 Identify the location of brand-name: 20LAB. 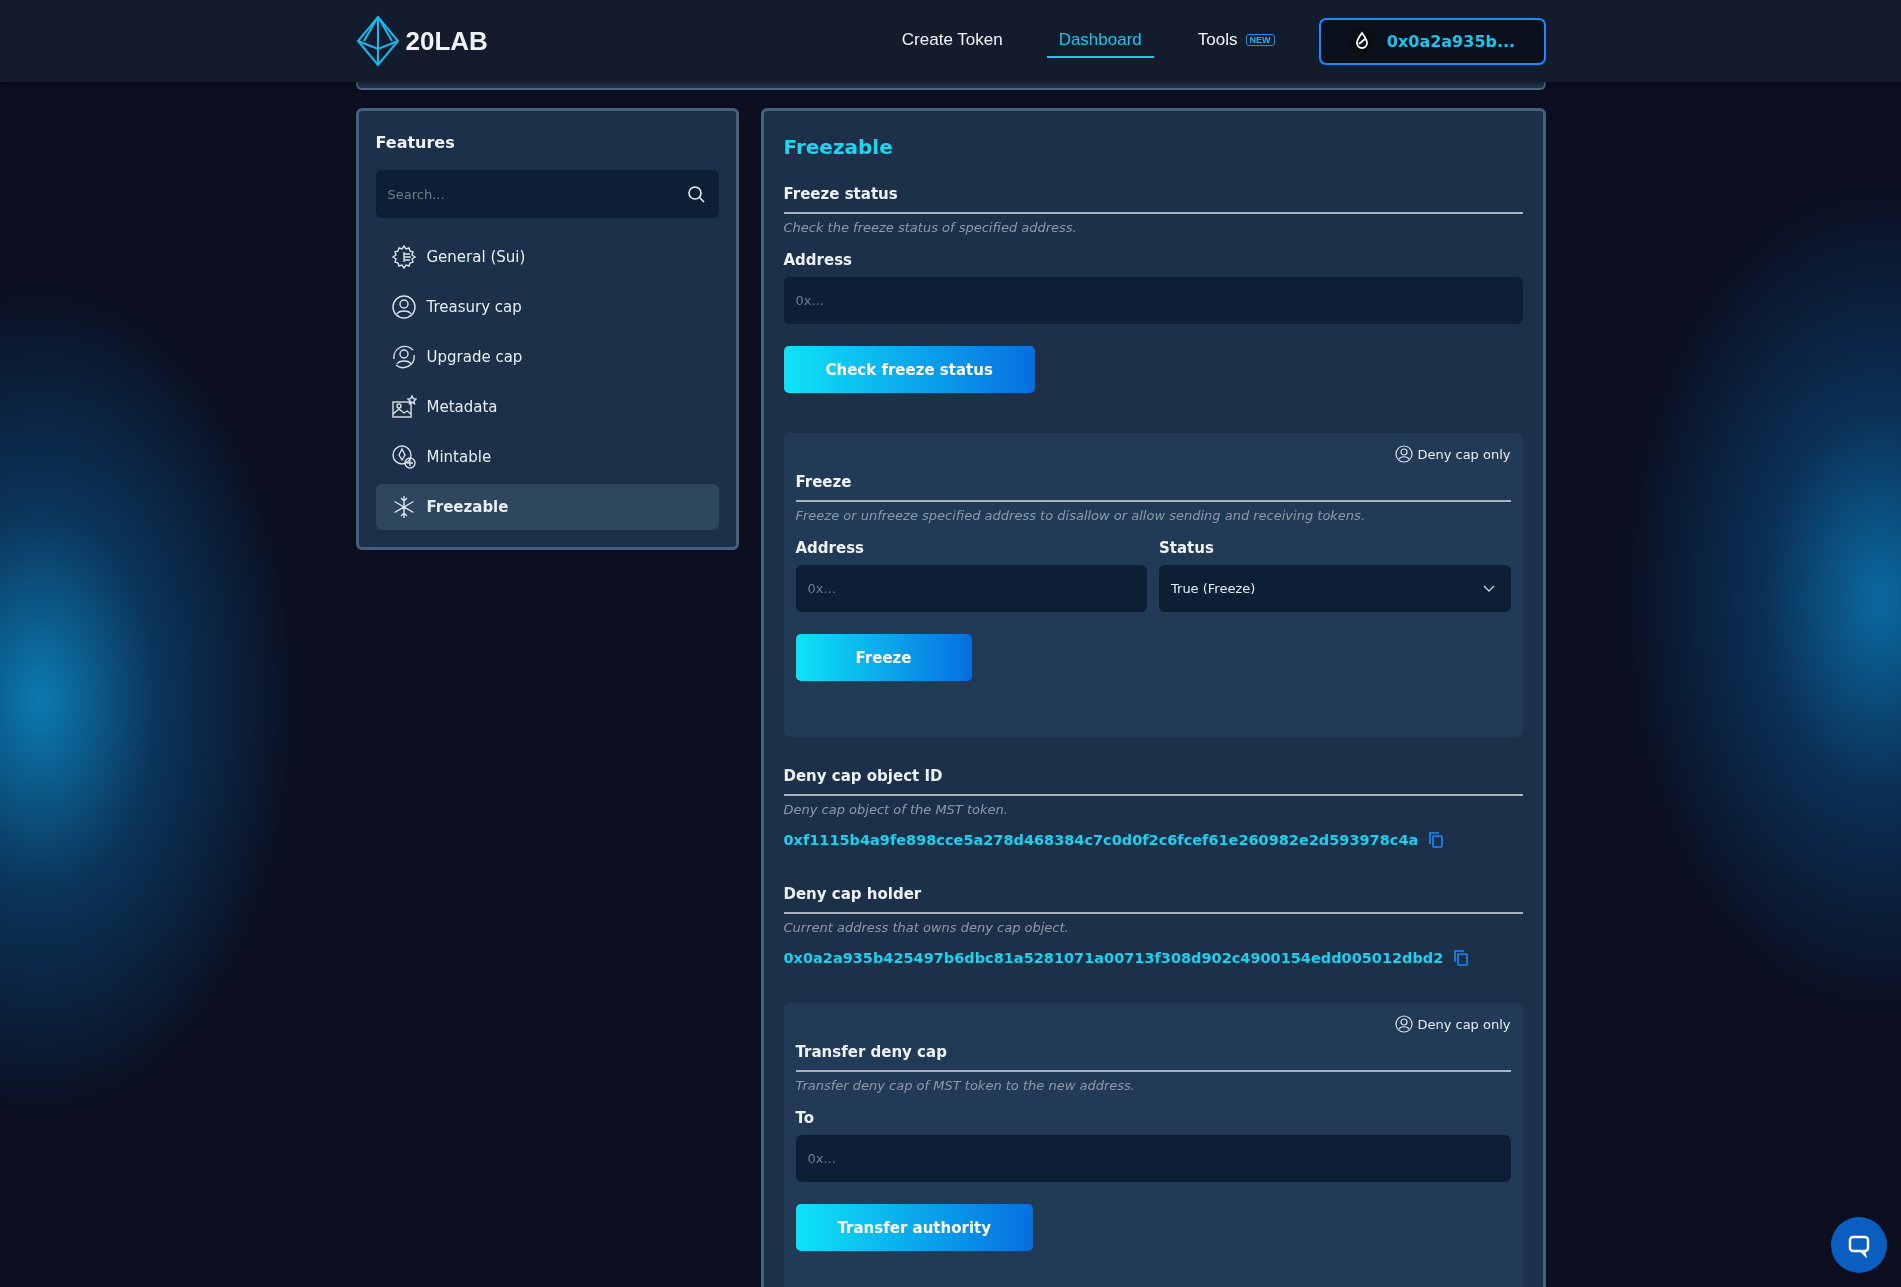
(446, 41).